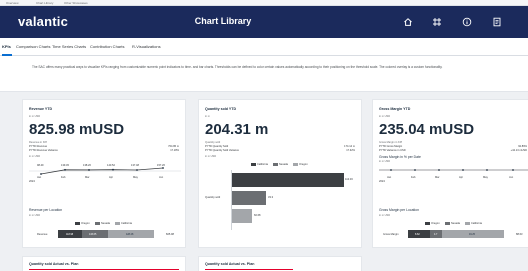 This screenshot has height=271, width=528. I want to click on kpi-caption: Gross Margin in KPI, so click(391, 142).